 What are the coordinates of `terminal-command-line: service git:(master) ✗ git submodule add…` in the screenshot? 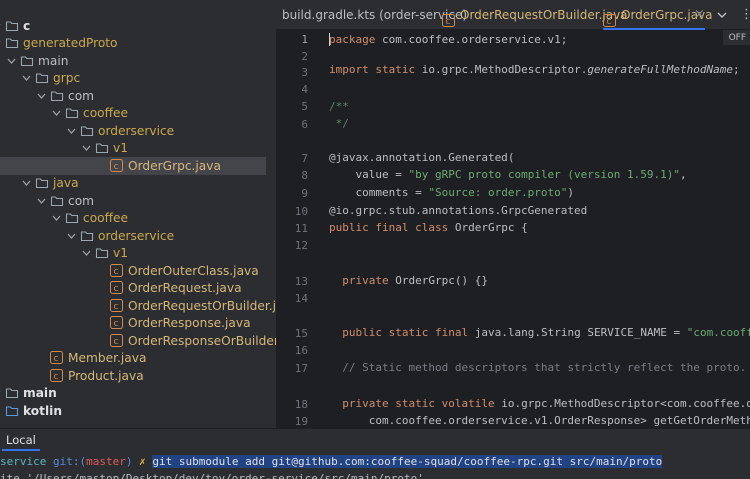 It's located at (331, 462).